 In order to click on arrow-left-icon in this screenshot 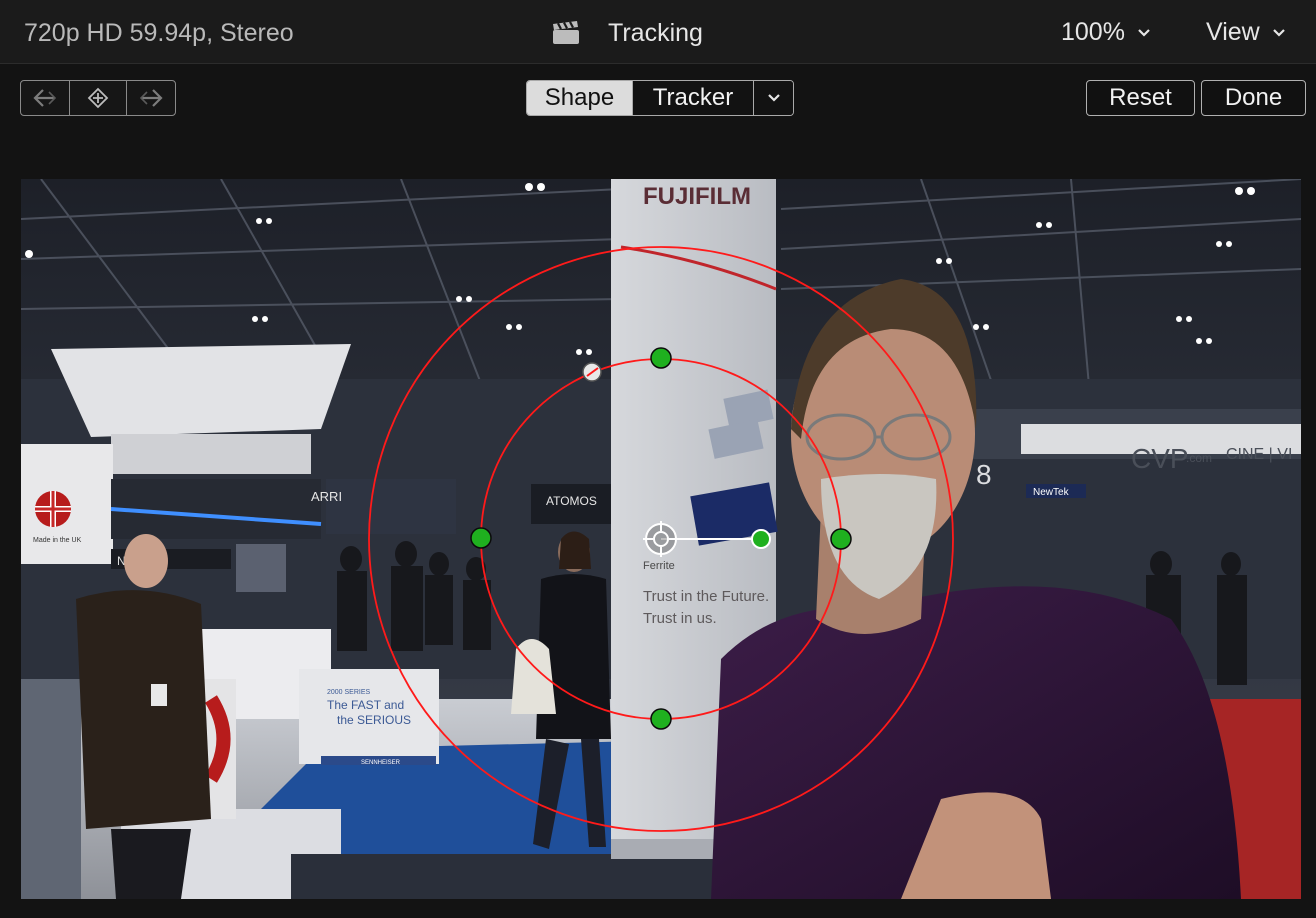, I will do `click(45, 98)`.